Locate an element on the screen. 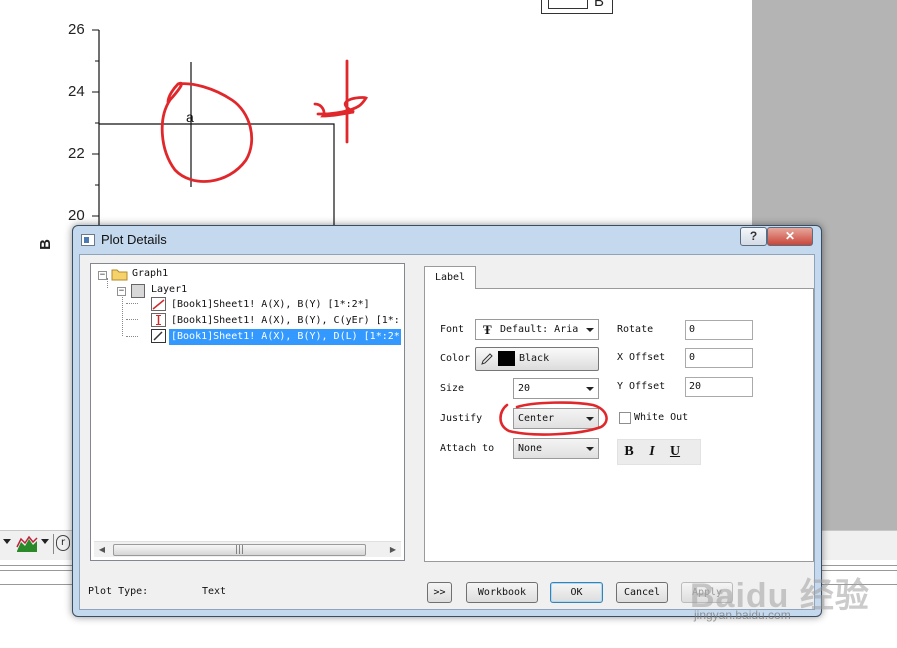 The height and width of the screenshot is (648, 897). attach-value: None is located at coordinates (530, 448).